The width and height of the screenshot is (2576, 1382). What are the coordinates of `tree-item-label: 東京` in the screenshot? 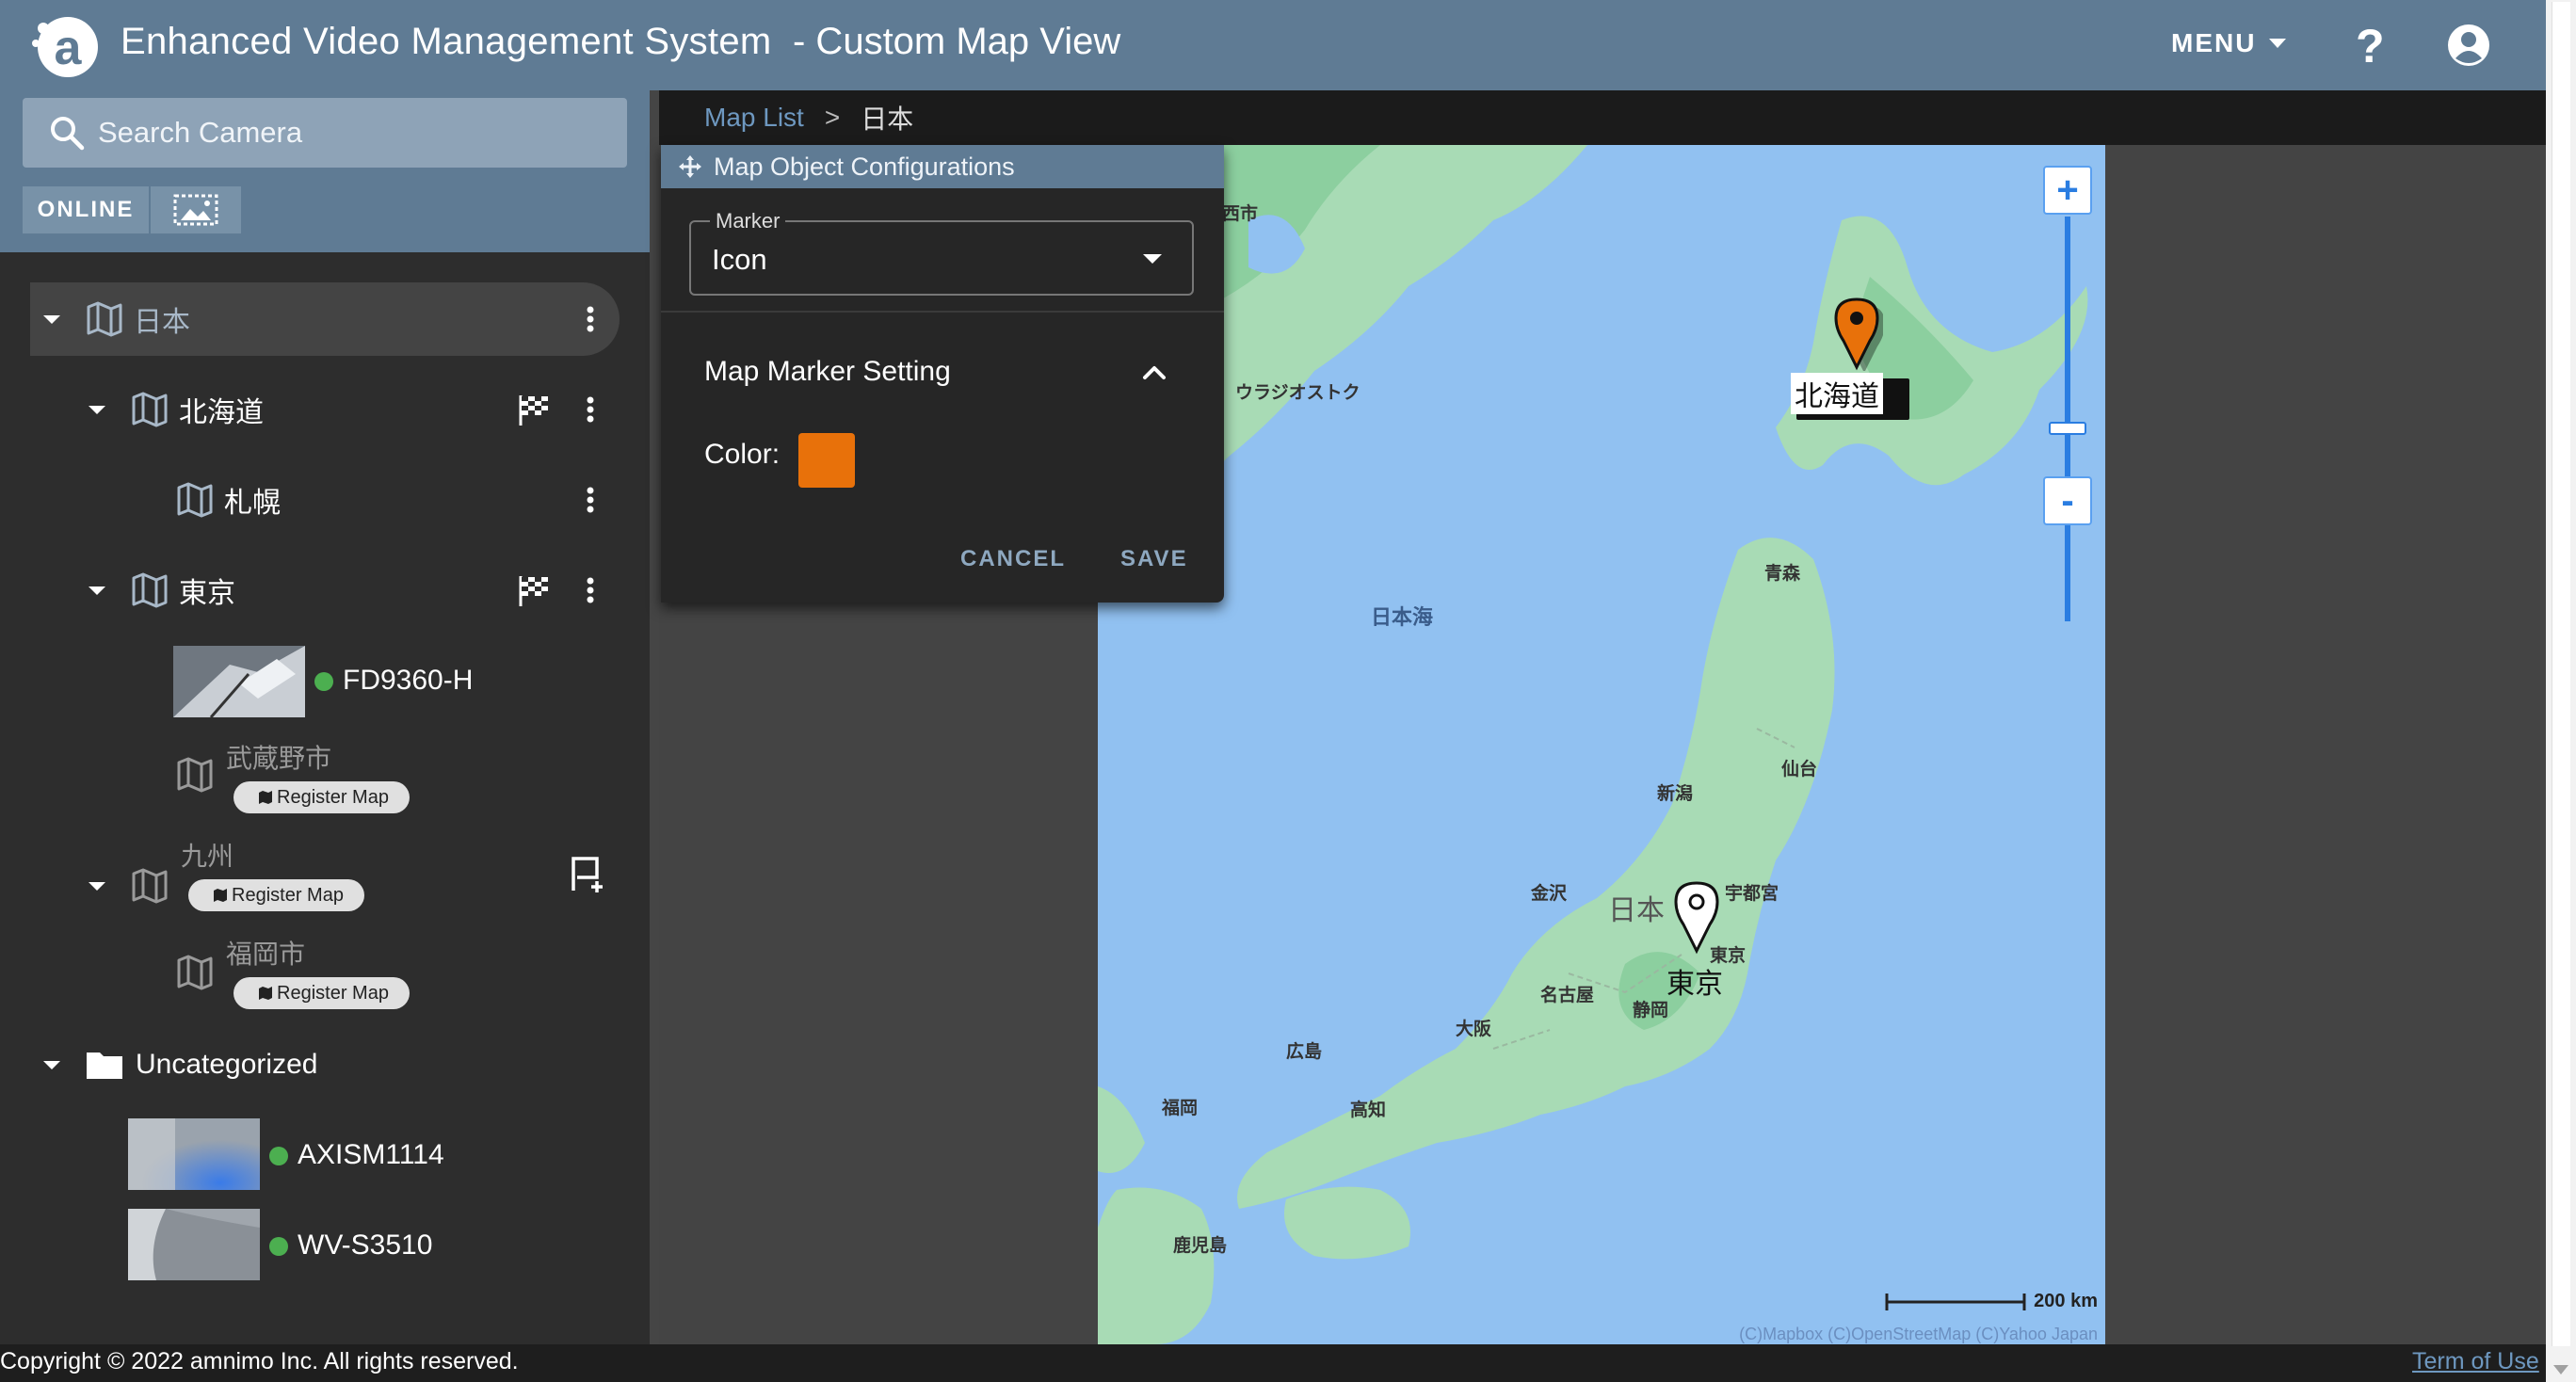 It's located at (207, 593).